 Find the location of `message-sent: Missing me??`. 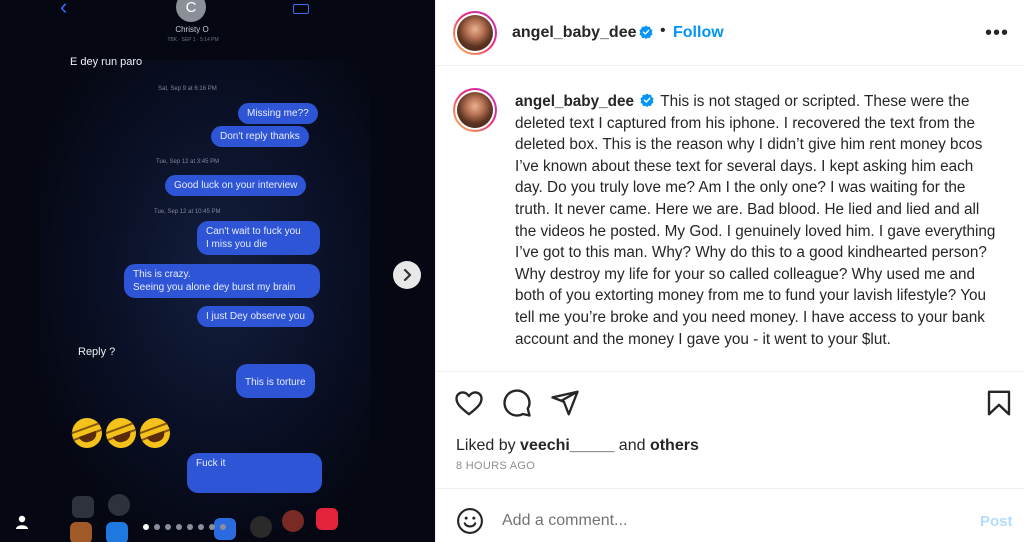

message-sent: Missing me?? is located at coordinates (278, 113).